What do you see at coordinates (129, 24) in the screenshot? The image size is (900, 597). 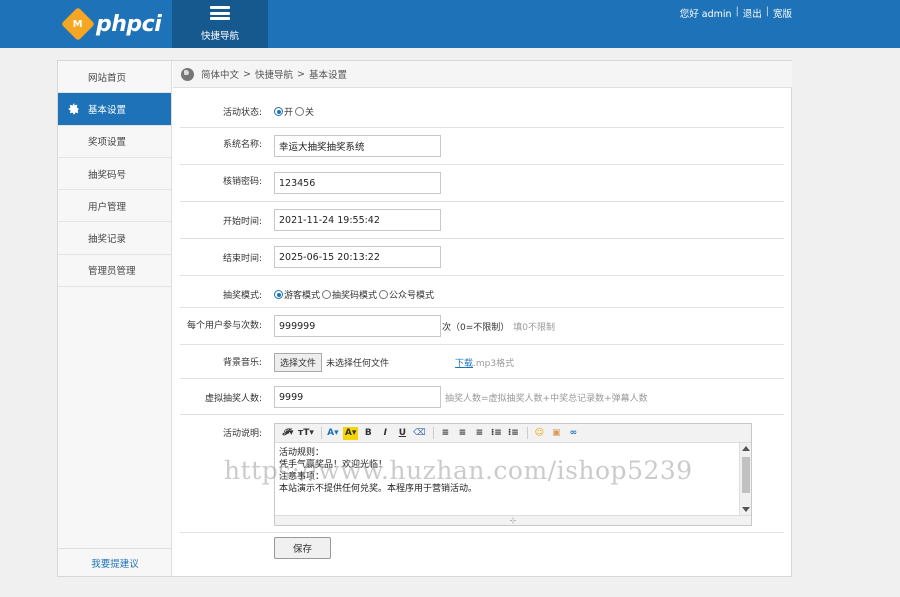 I see `logo-text: phpci` at bounding box center [129, 24].